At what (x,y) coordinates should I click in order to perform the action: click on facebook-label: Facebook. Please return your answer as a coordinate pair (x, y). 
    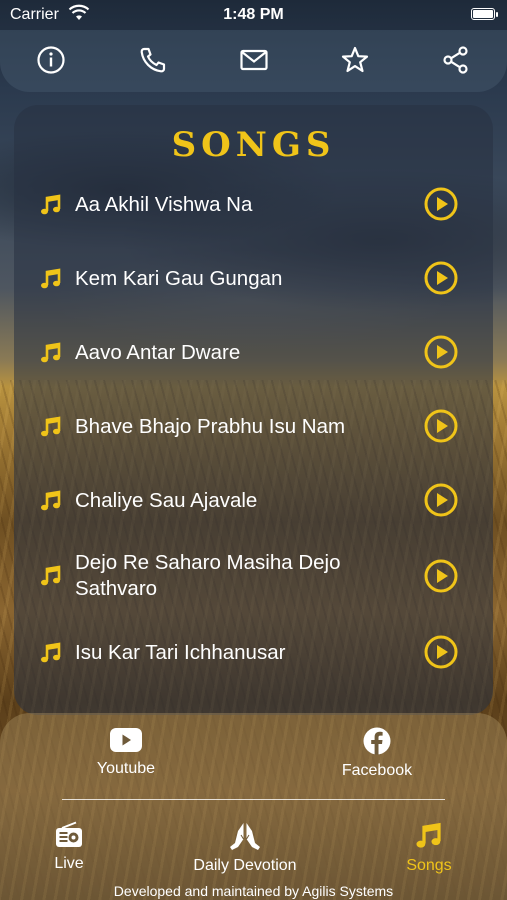
    Looking at the image, I should click on (377, 770).